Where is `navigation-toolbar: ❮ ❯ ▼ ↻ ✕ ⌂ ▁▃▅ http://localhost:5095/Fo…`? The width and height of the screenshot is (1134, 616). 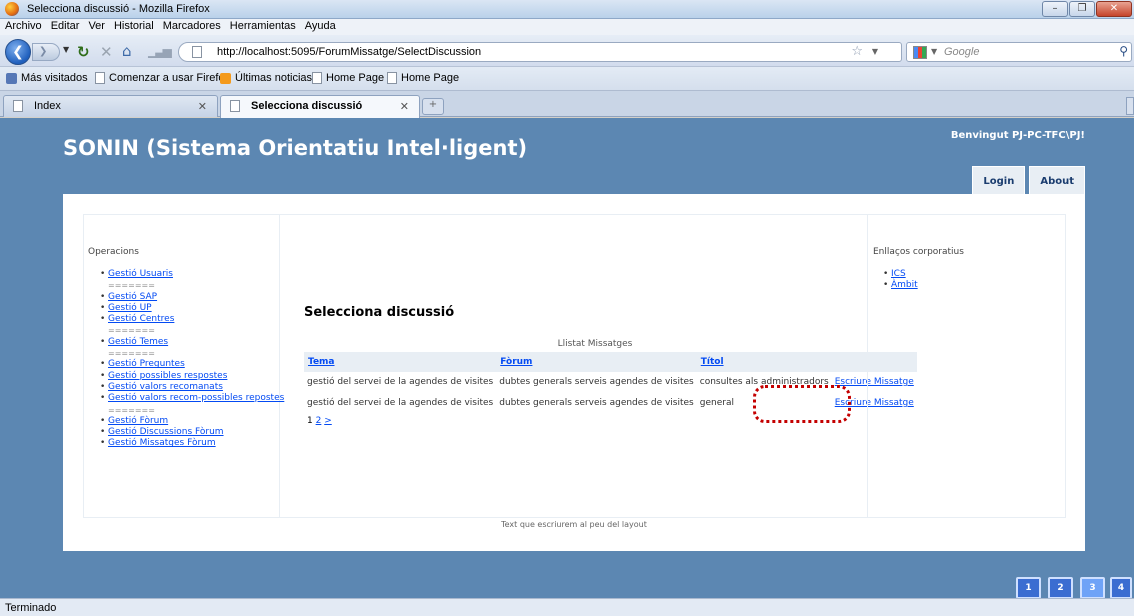
navigation-toolbar: ❮ ❯ ▼ ↻ ✕ ⌂ ▁▃▅ http://localhost:5095/Fo… is located at coordinates (567, 51).